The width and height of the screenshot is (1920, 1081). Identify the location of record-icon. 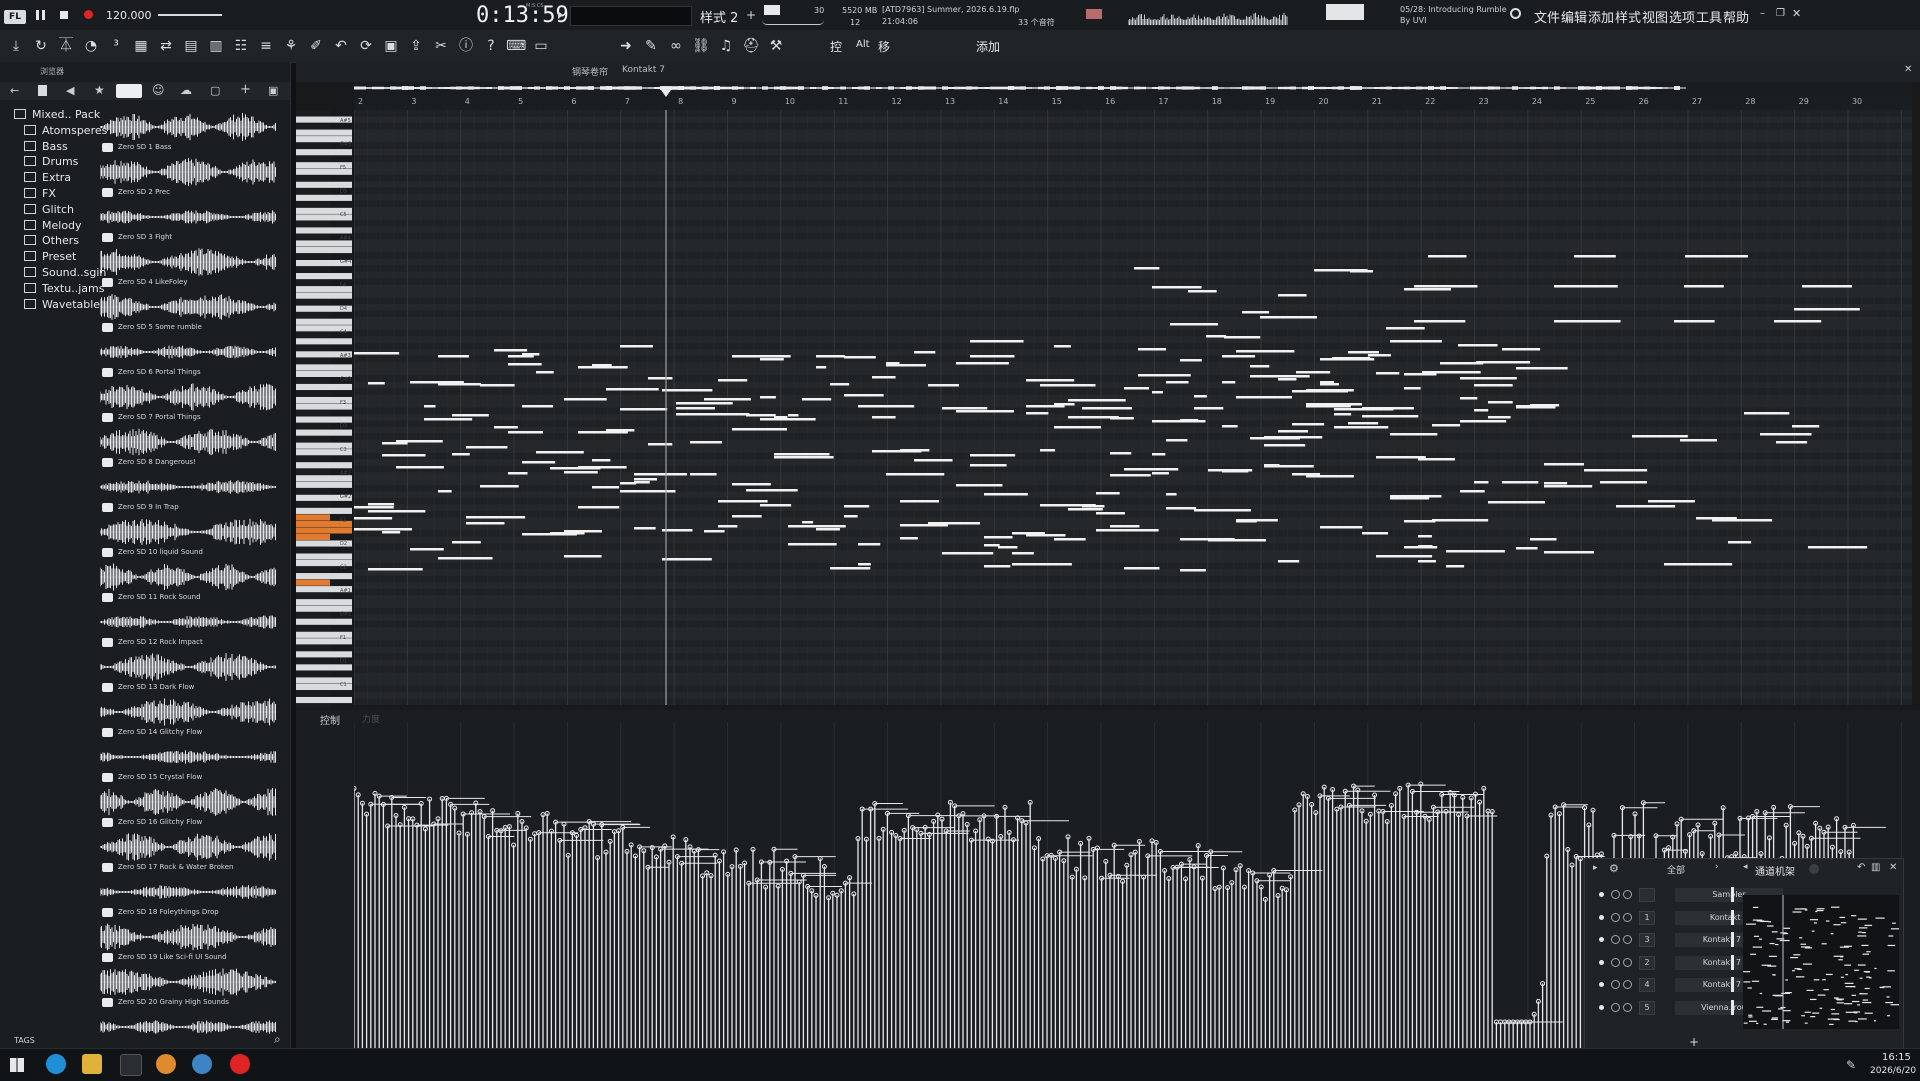
(88, 14).